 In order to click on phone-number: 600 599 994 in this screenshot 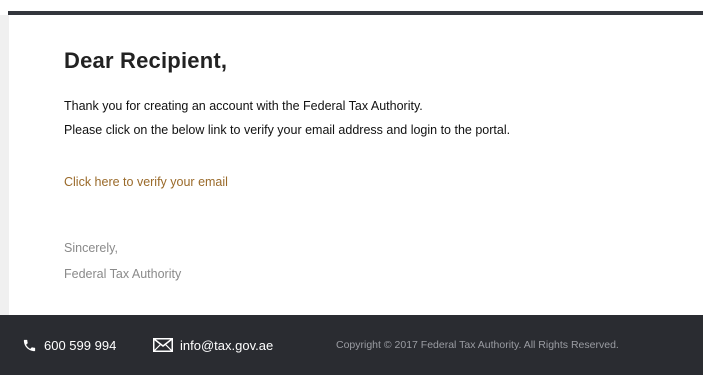, I will do `click(80, 345)`.